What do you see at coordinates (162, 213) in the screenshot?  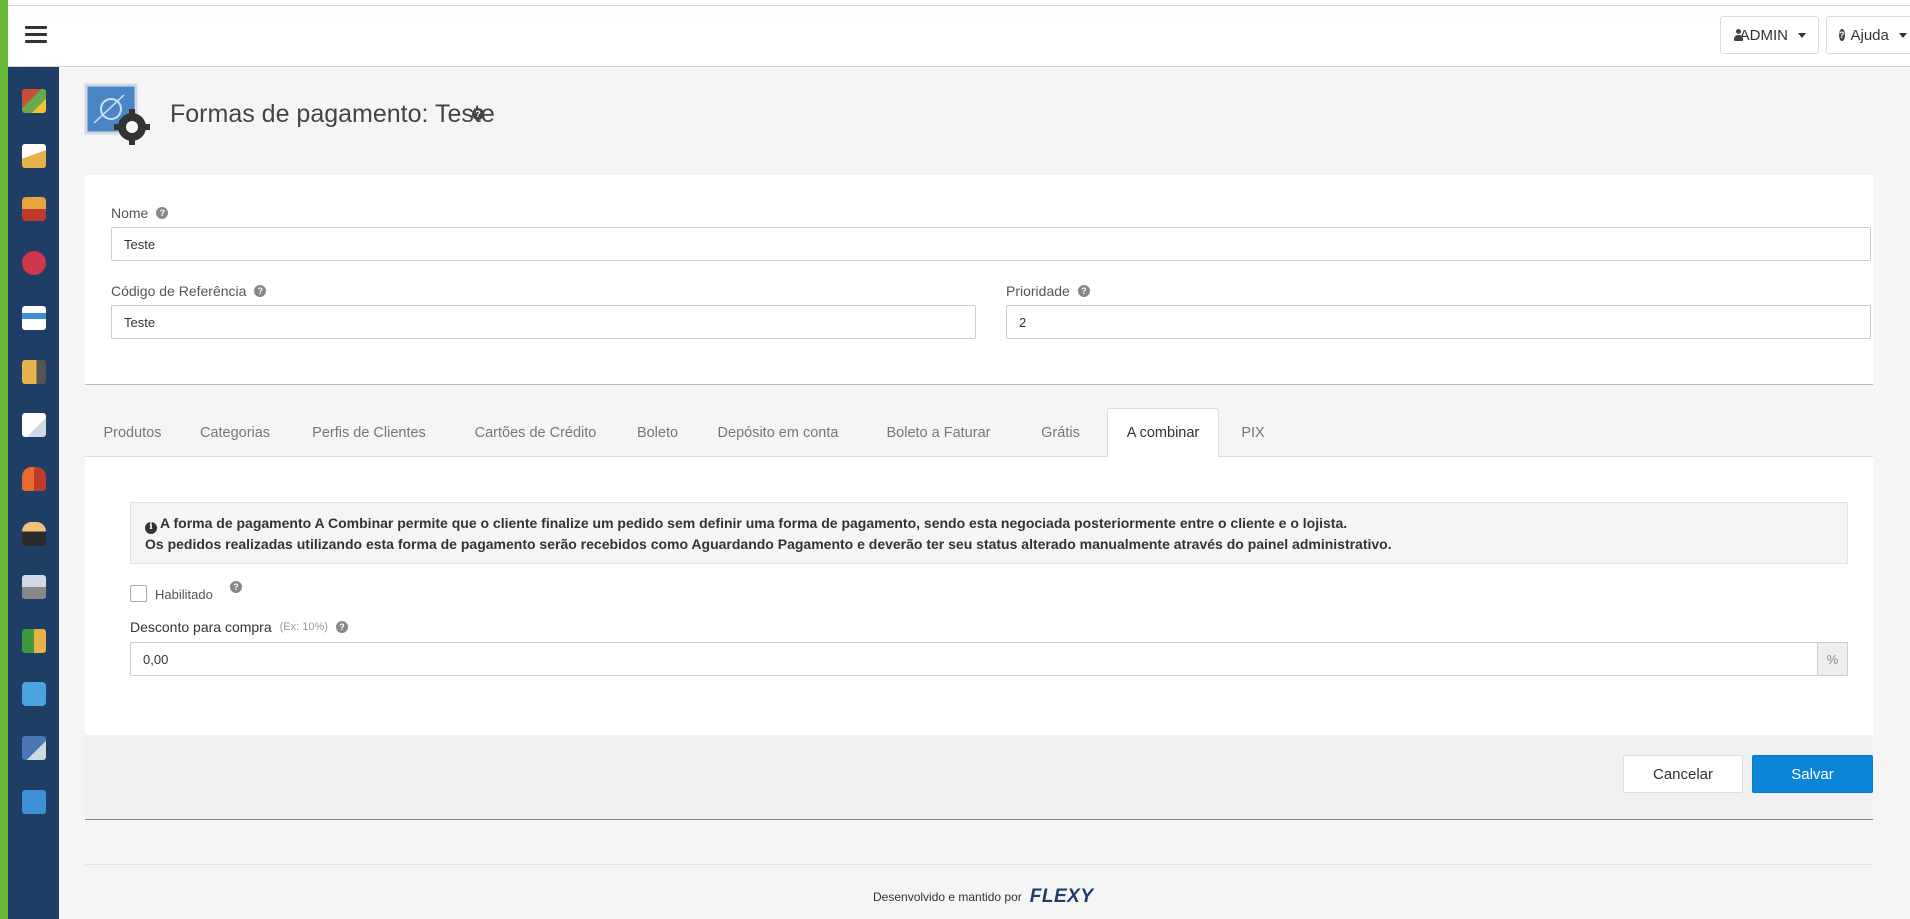 I see `nome-help-icon: ?` at bounding box center [162, 213].